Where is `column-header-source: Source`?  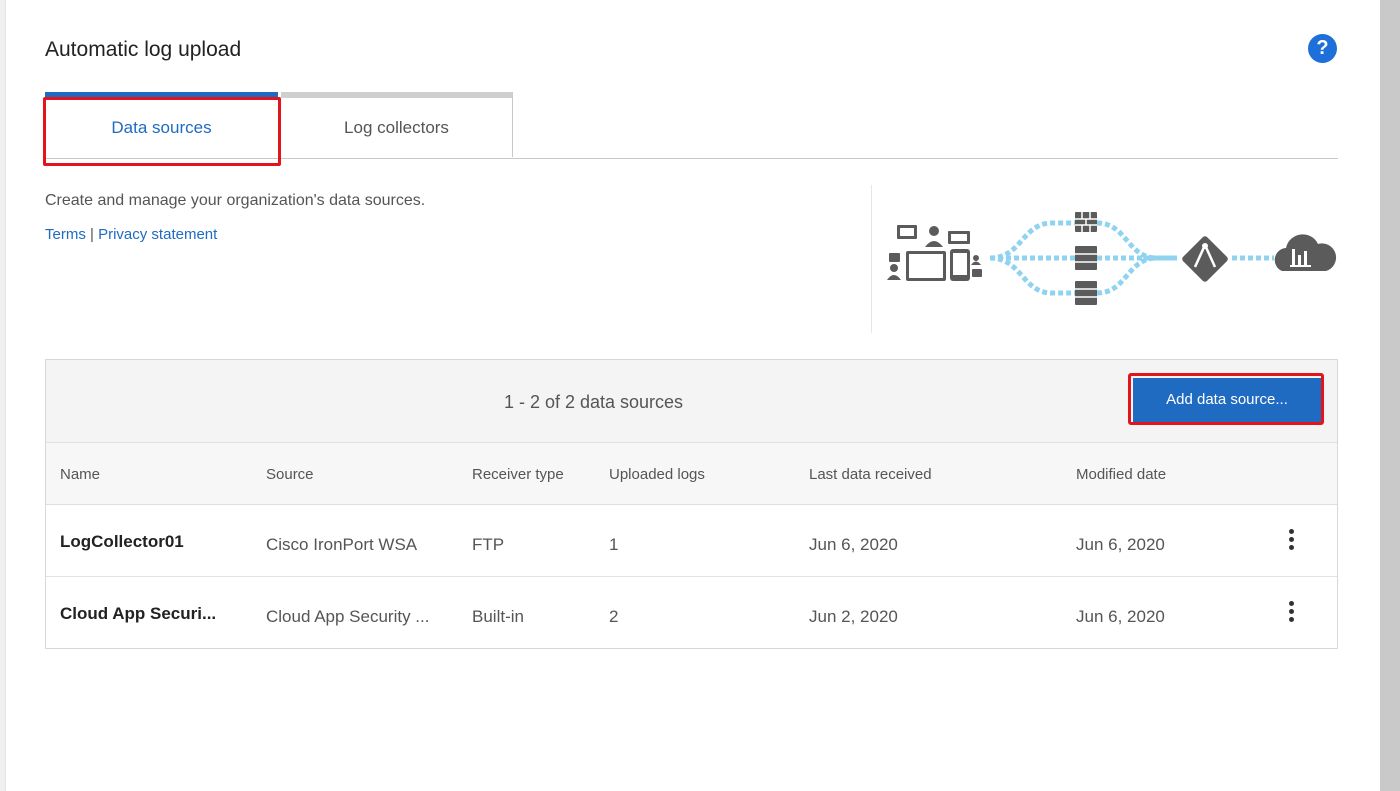
column-header-source: Source is located at coordinates (290, 474).